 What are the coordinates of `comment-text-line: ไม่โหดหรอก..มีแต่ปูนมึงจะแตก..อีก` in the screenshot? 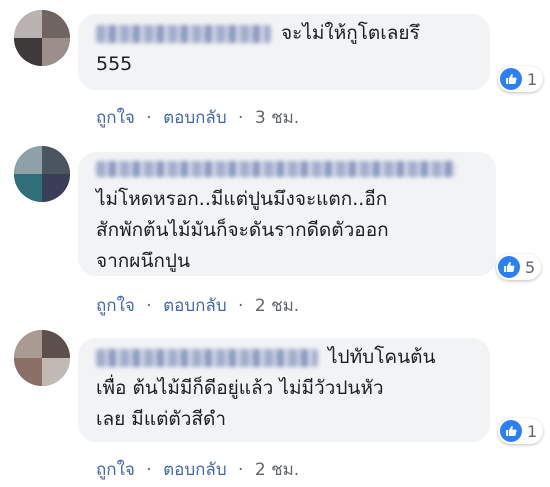 It's located at (242, 199).